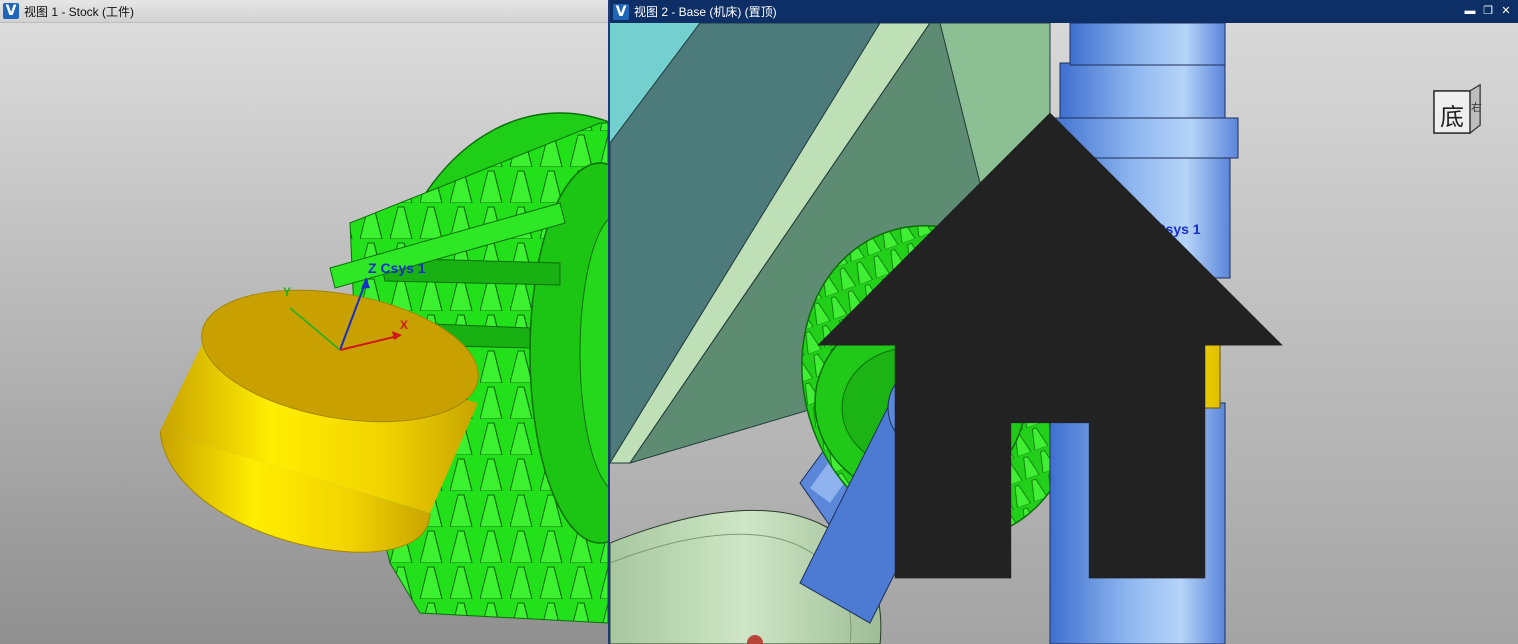 This screenshot has width=1518, height=644. What do you see at coordinates (1452, 114) in the screenshot?
I see `view-cube-face-front: 底` at bounding box center [1452, 114].